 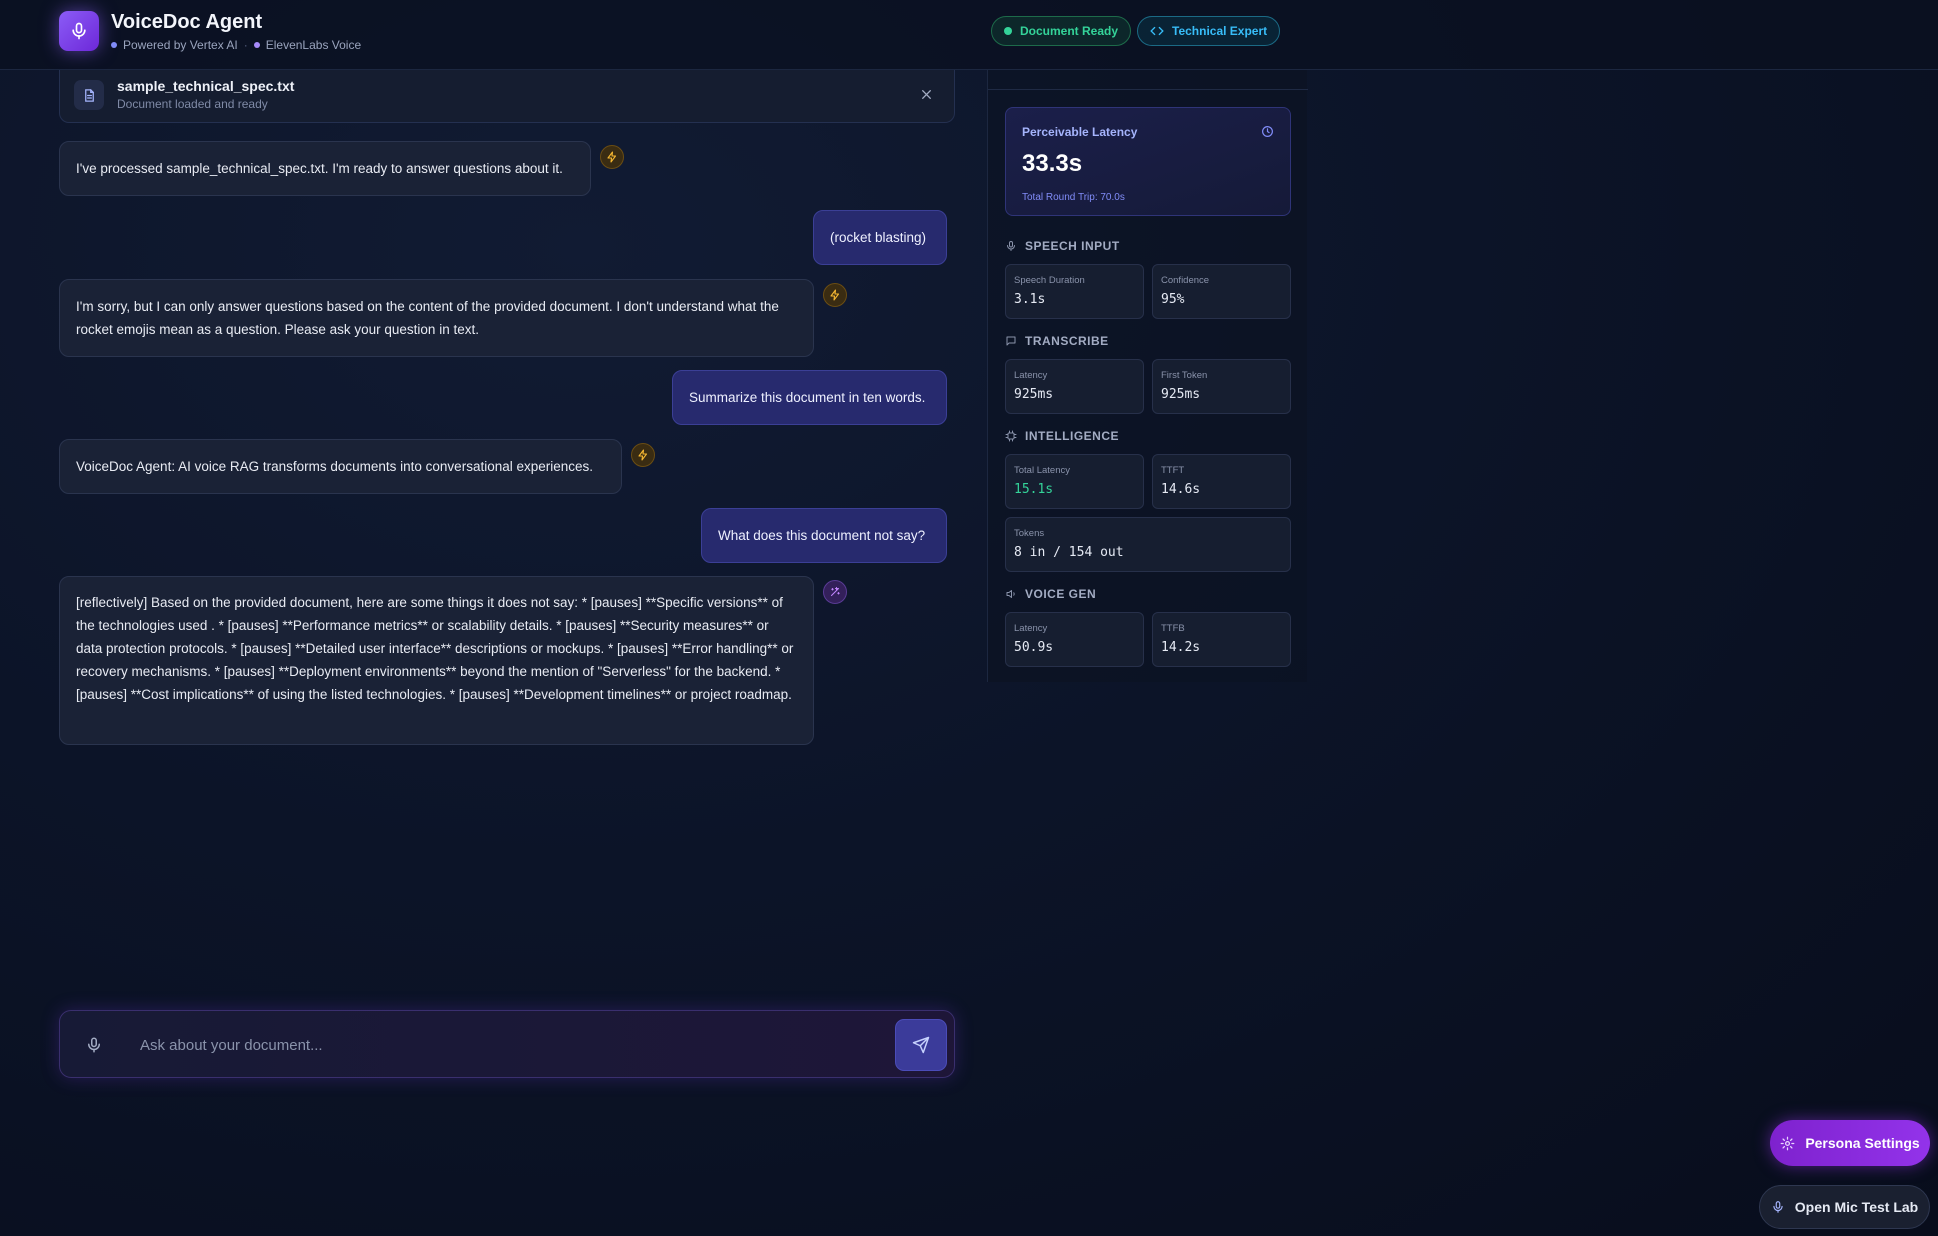 I want to click on app-logo, so click(x=79, y=31).